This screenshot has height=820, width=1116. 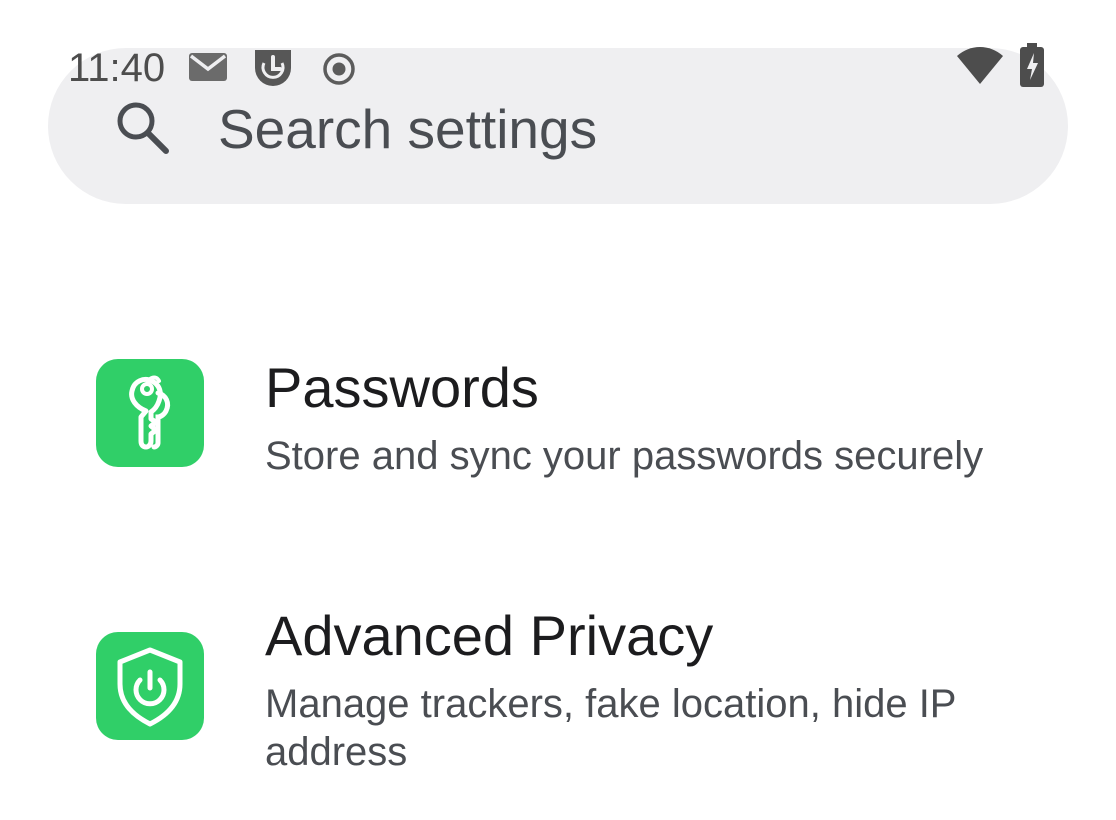 What do you see at coordinates (407, 129) in the screenshot?
I see `search-placeholder: Search settings` at bounding box center [407, 129].